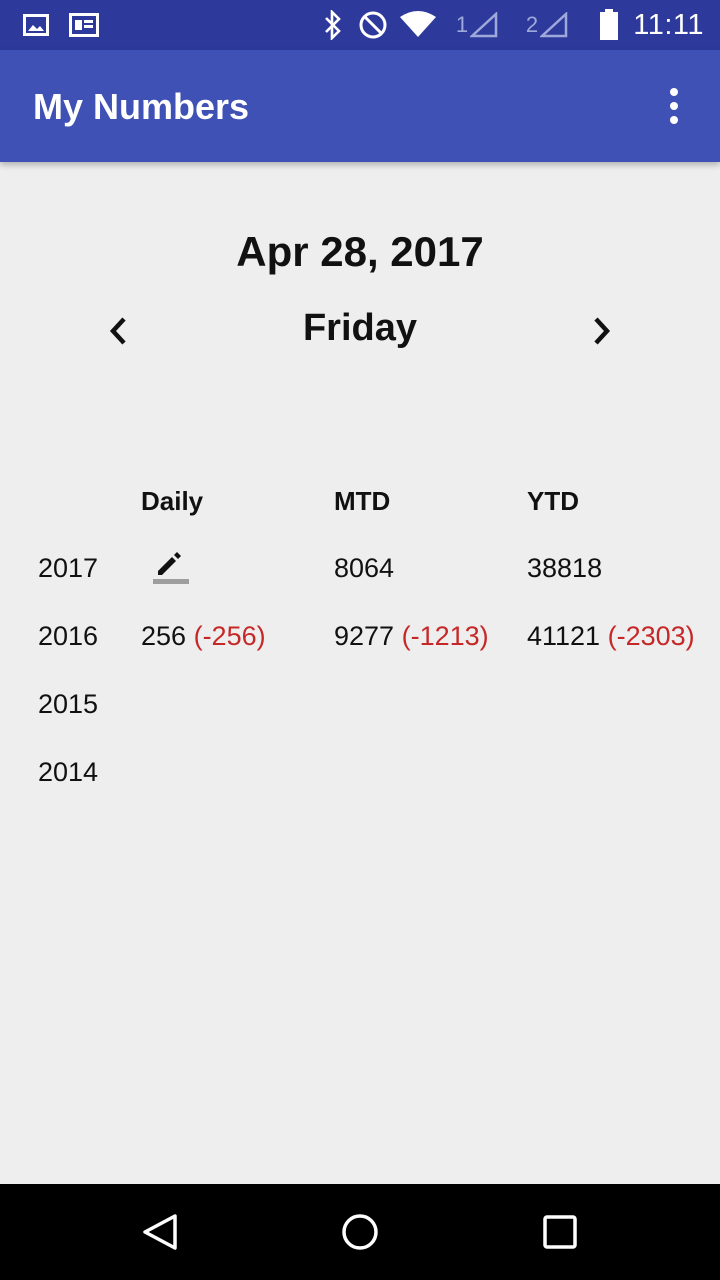  I want to click on ytd-cell-2016: 41121 (-2303), so click(611, 636).